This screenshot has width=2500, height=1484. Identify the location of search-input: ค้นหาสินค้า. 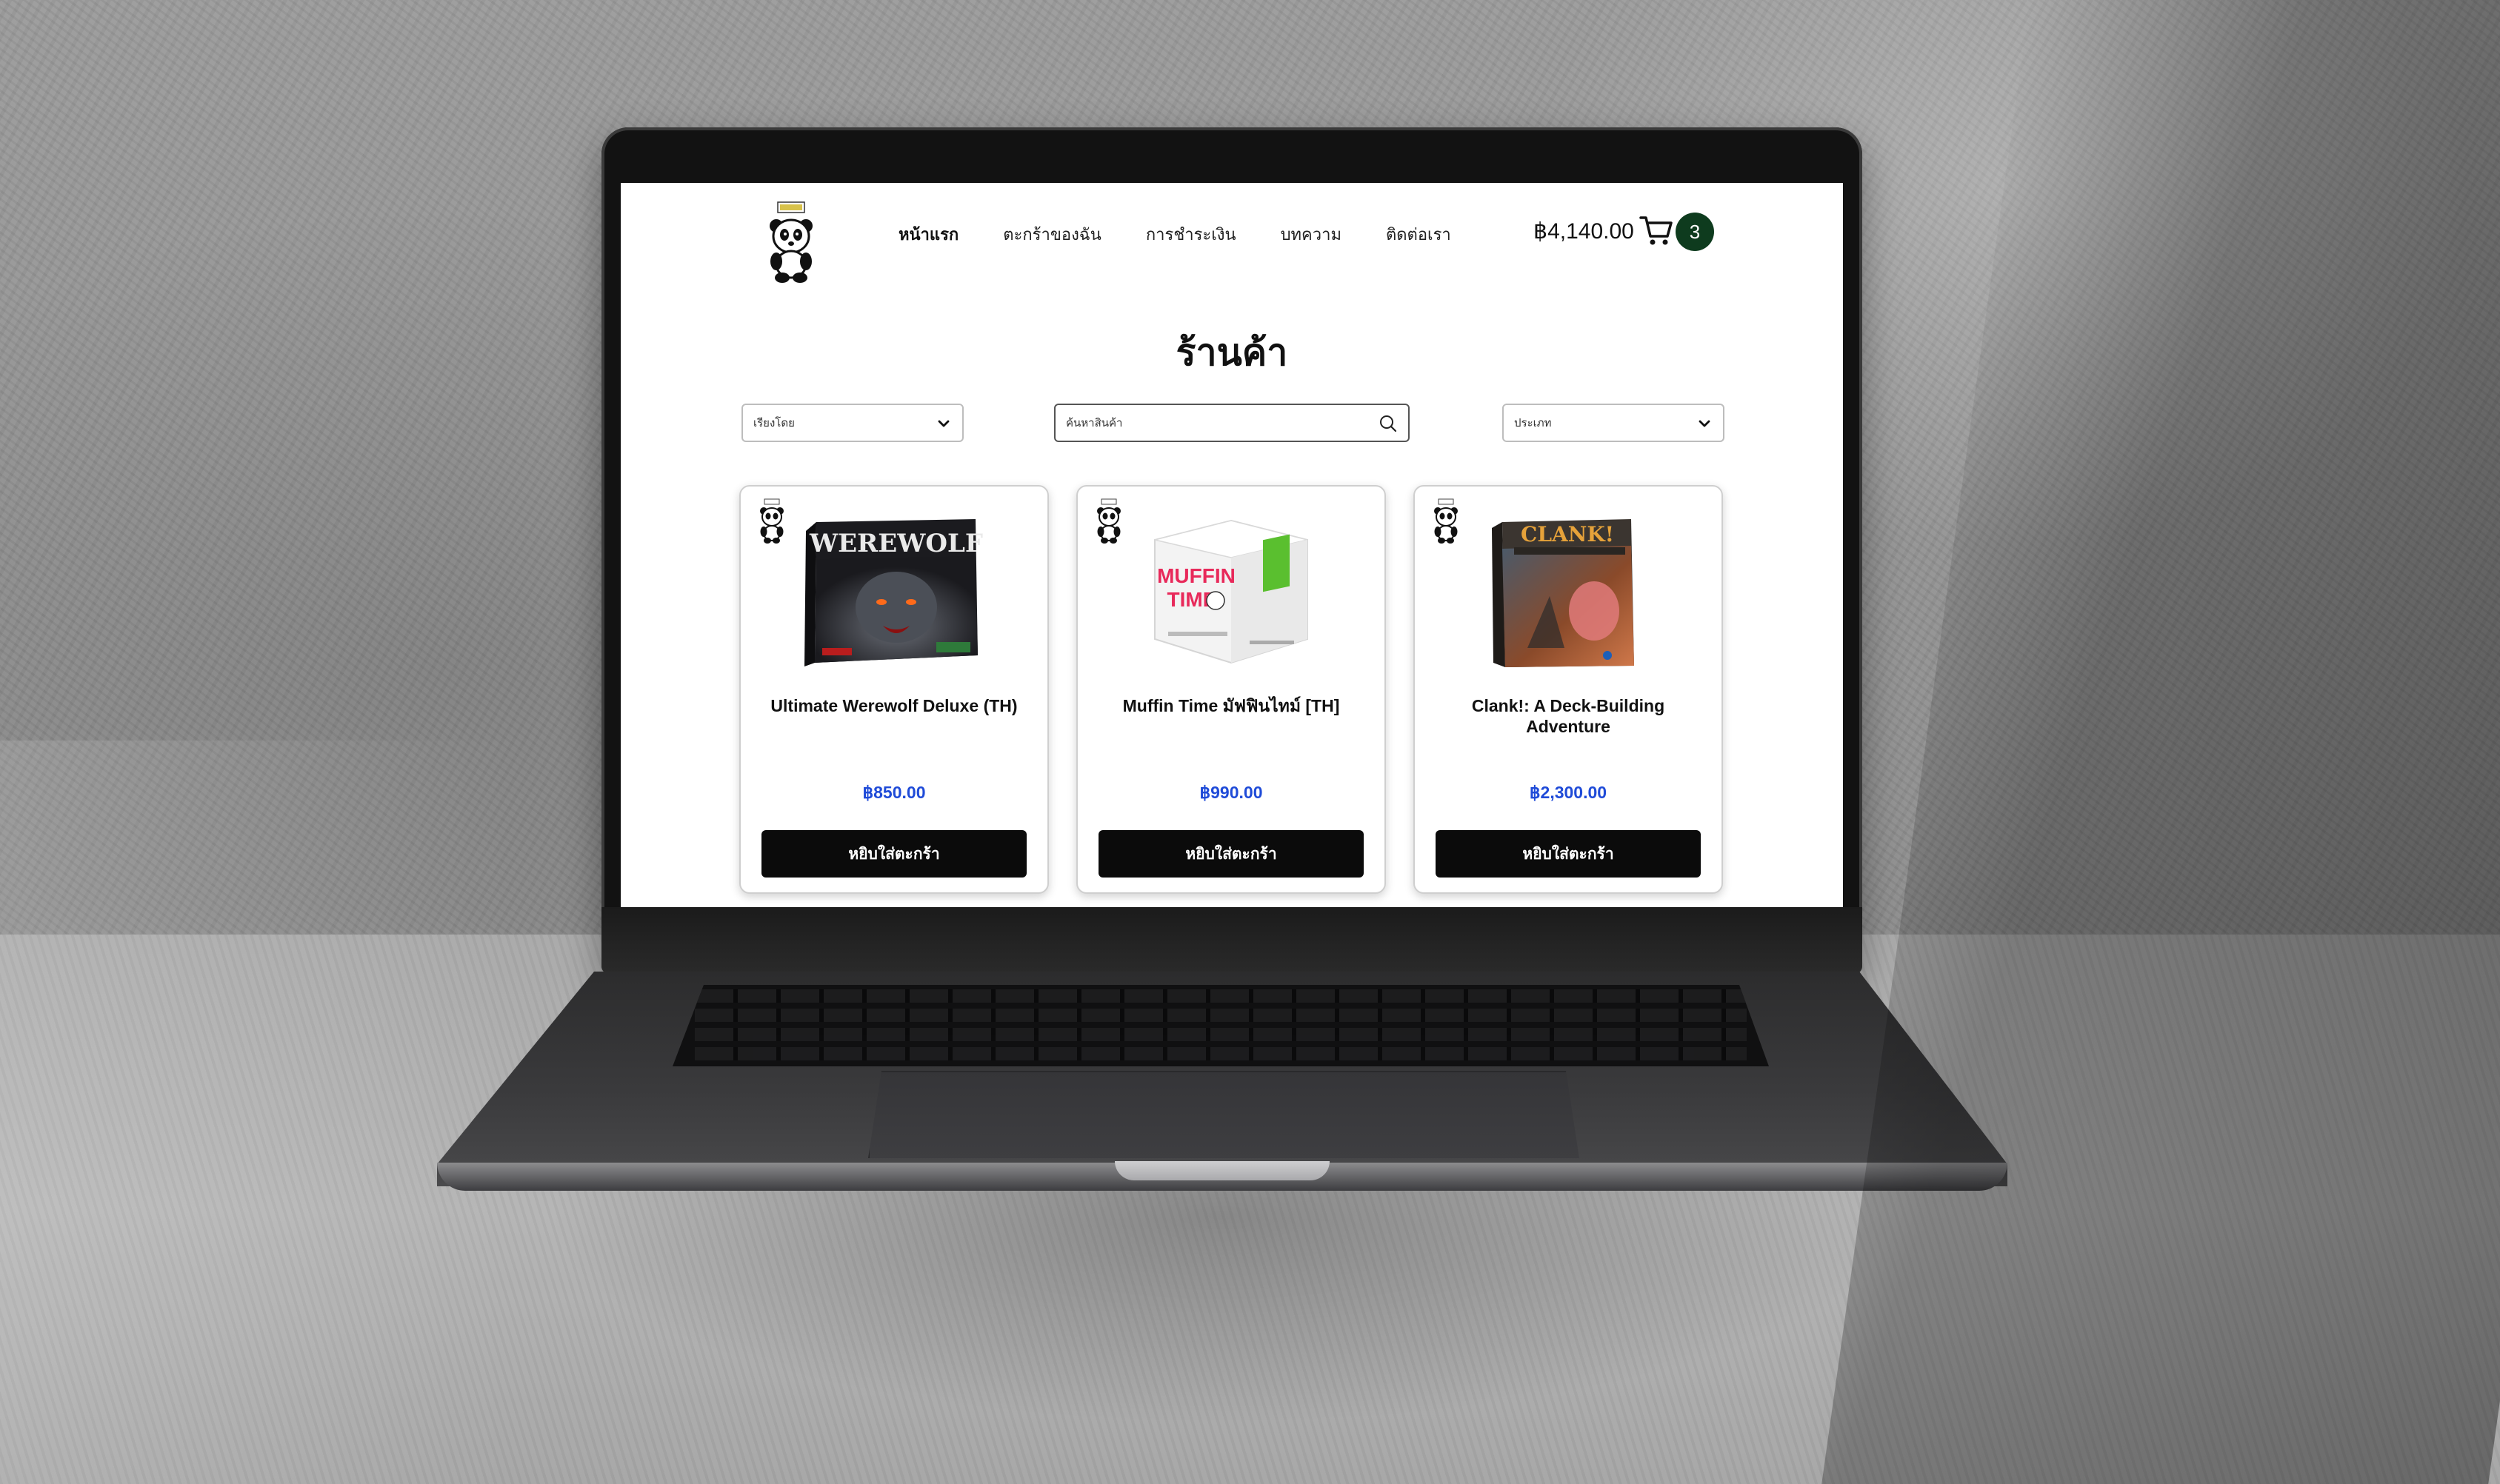
(1232, 423).